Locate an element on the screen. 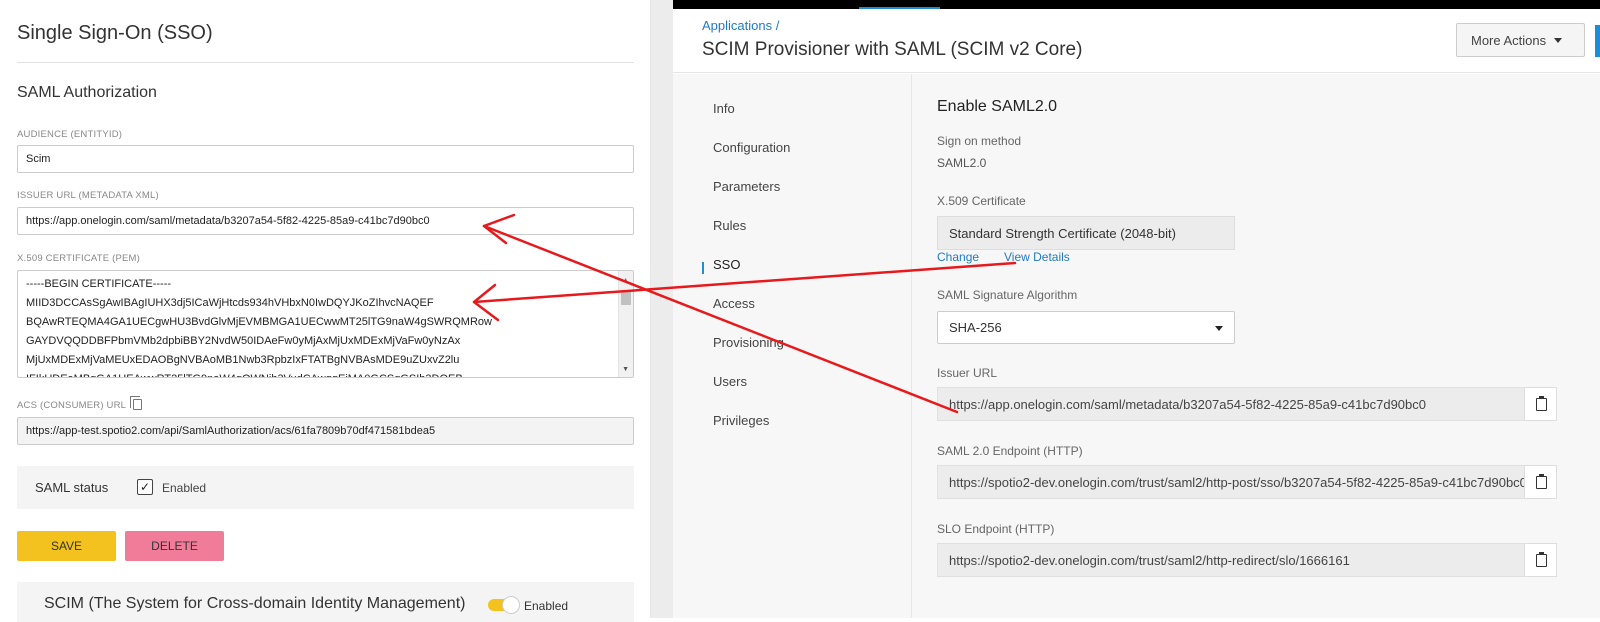 Image resolution: width=1600 pixels, height=622 pixels. audience-input: Scim is located at coordinates (325, 159).